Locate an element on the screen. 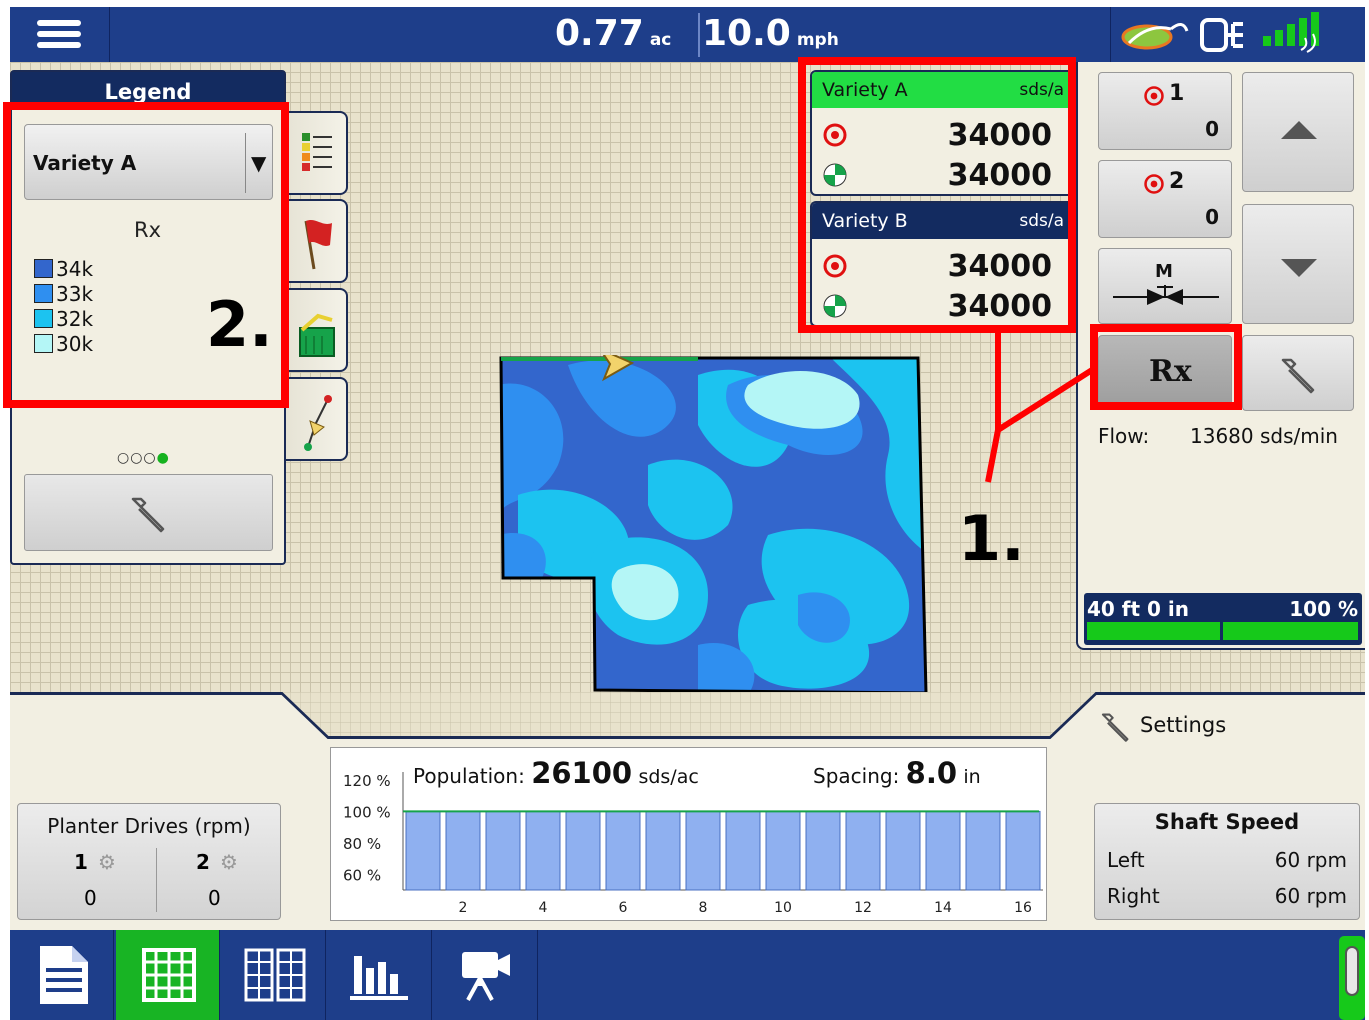 The height and width of the screenshot is (1020, 1369). y-tick-label: 100 % is located at coordinates (367, 812).